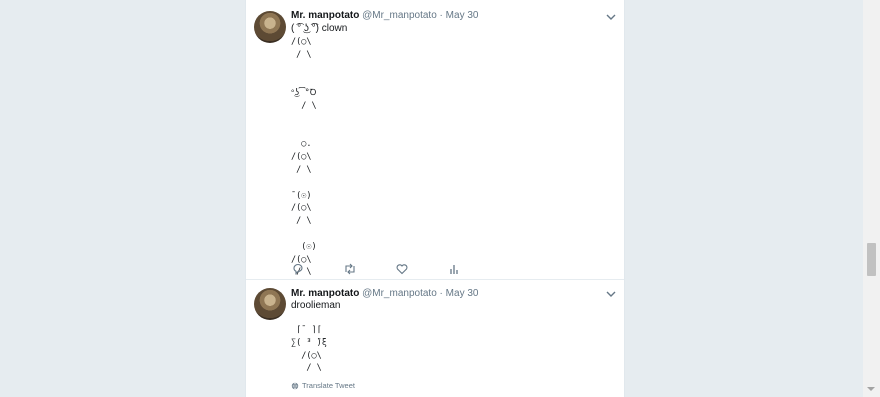 The width and height of the screenshot is (880, 397). What do you see at coordinates (309, 349) in the screenshot?
I see `tweet-ascii-art: ⌈¯ ⌉⌈ ∑( ̄³ ̄)ξ /(◯\ / \` at bounding box center [309, 349].